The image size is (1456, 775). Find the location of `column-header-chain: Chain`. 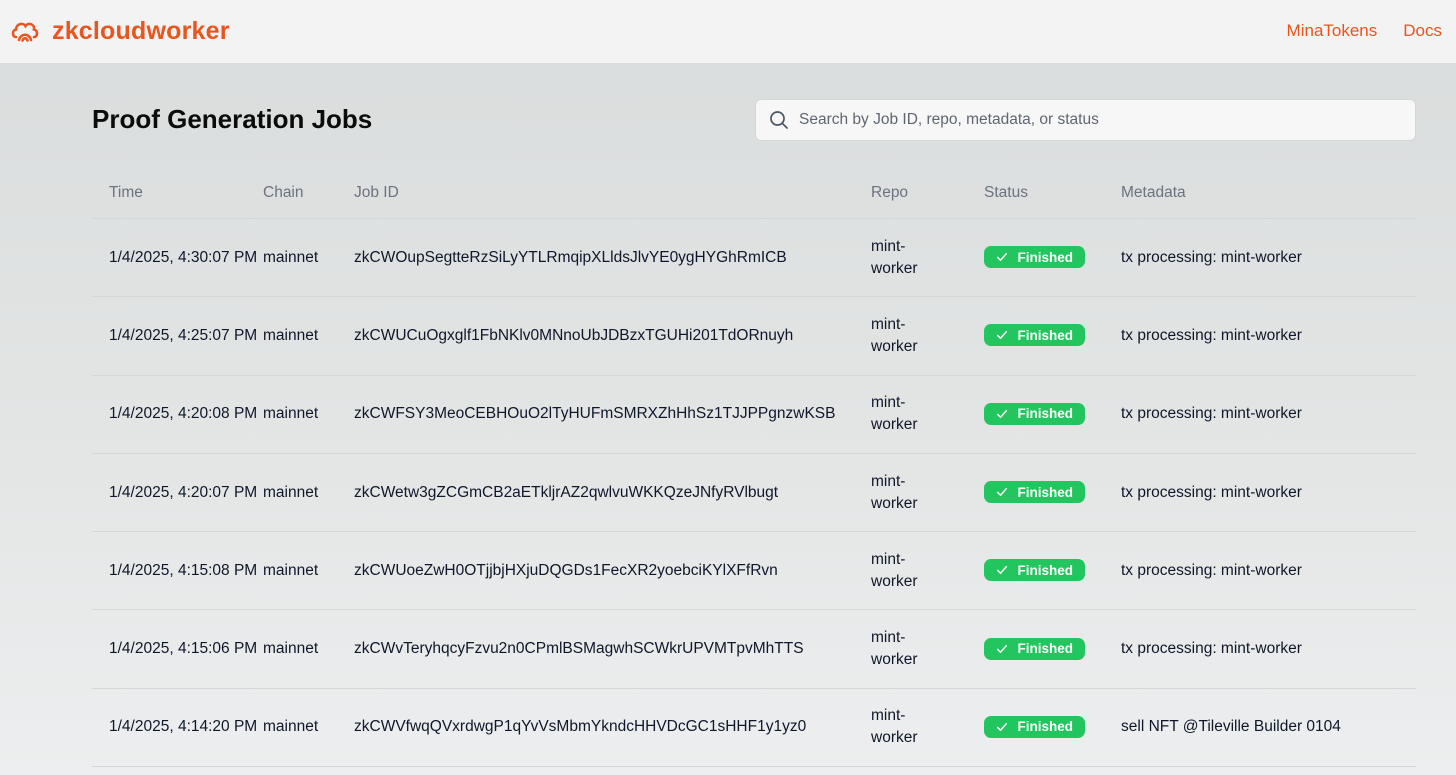

column-header-chain: Chain is located at coordinates (308, 193).